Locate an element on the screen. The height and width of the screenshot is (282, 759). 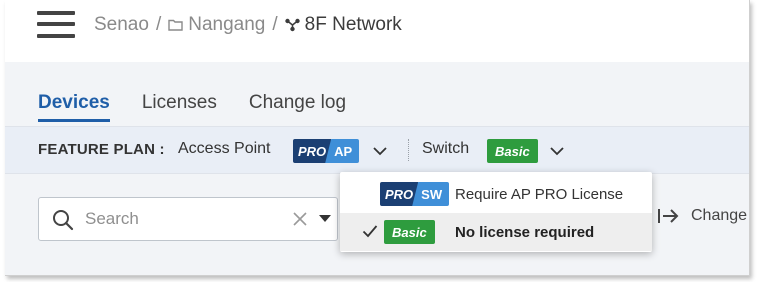
divider is located at coordinates (408, 150).